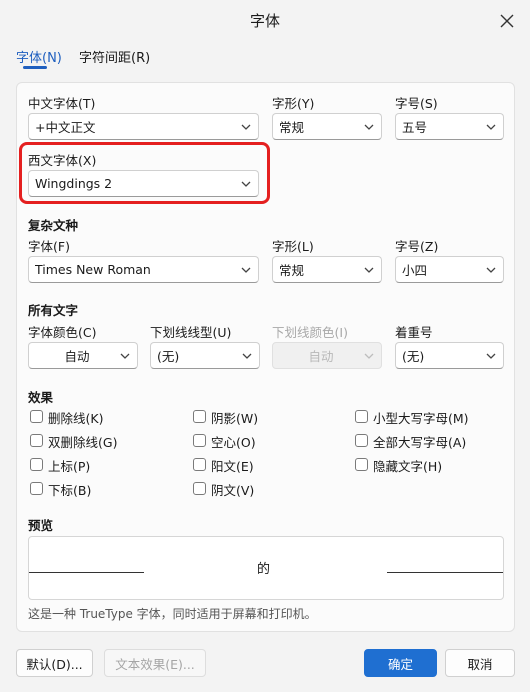 This screenshot has height=692, width=530. What do you see at coordinates (41, 397) in the screenshot?
I see `effects-heading: 效果` at bounding box center [41, 397].